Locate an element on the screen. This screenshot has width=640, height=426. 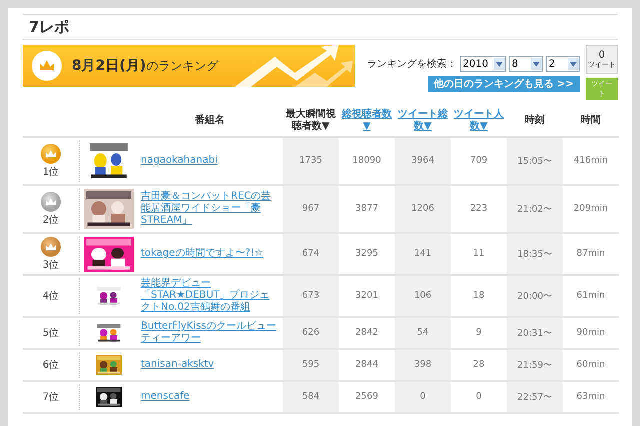
table-cell: 595 is located at coordinates (311, 365).